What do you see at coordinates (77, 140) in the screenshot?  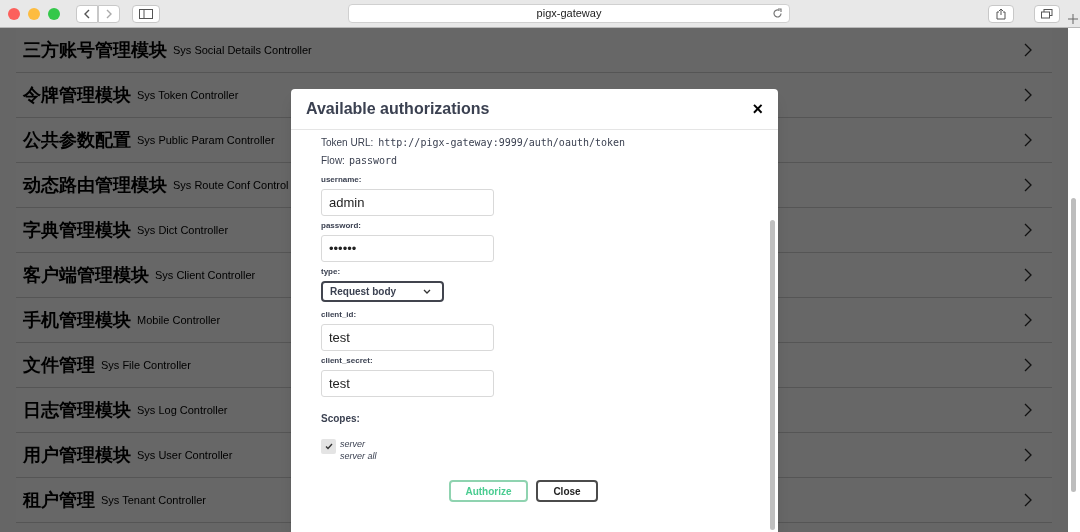 I see `module-name: 公共参数配置` at bounding box center [77, 140].